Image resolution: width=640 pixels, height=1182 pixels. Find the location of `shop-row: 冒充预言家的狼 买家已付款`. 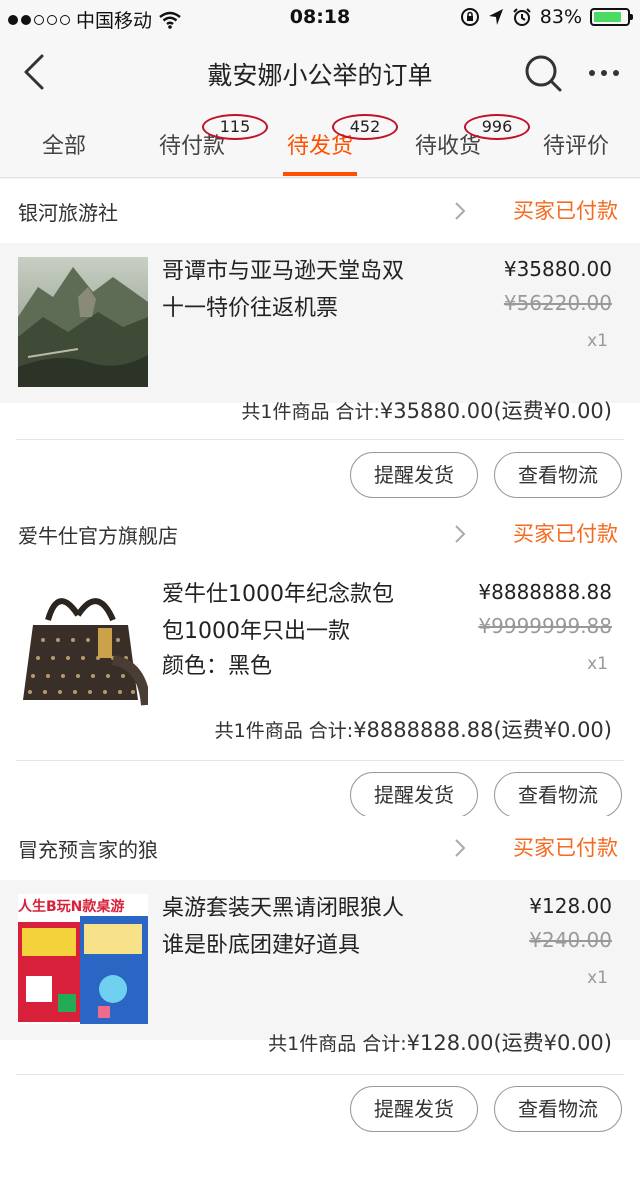

shop-row: 冒充预言家的狼 买家已付款 is located at coordinates (320, 848).